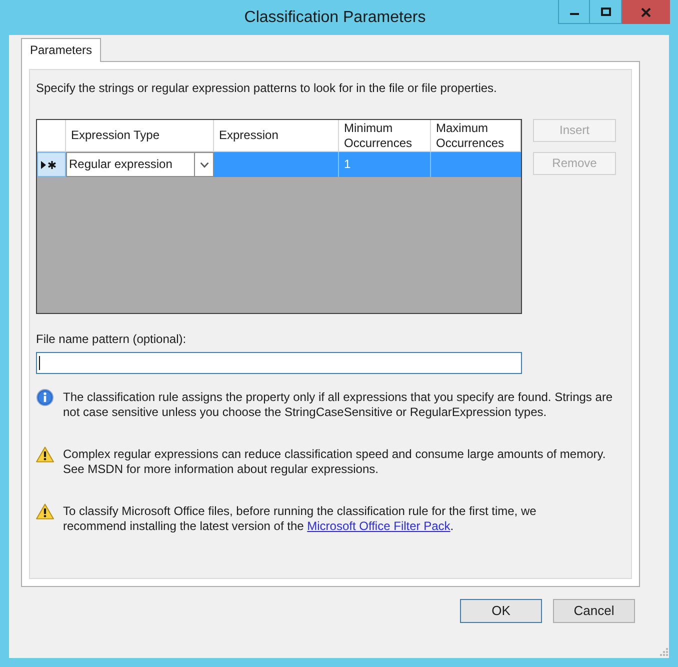  I want to click on column-header: Expression, so click(276, 135).